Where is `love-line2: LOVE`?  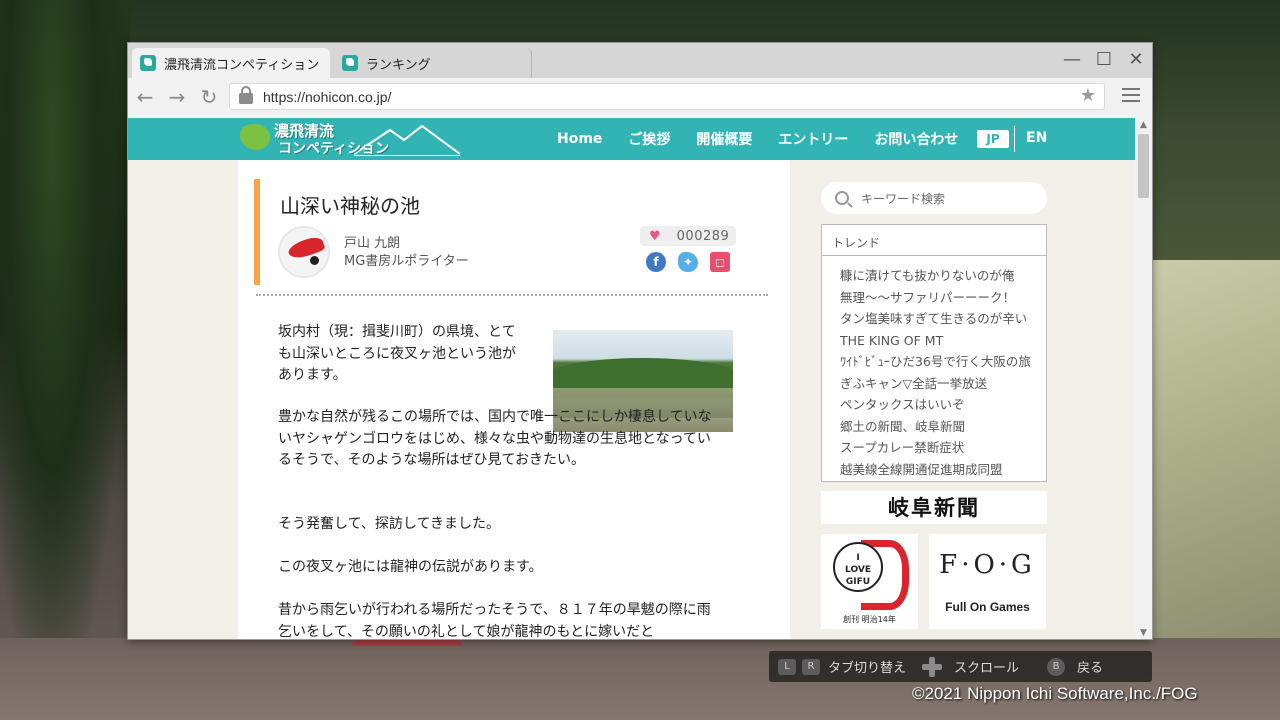 love-line2: LOVE is located at coordinates (858, 570).